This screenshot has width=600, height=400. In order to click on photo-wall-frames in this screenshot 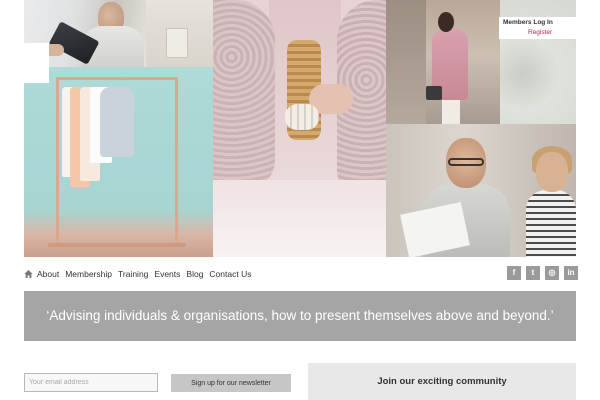, I will do `click(179, 33)`.